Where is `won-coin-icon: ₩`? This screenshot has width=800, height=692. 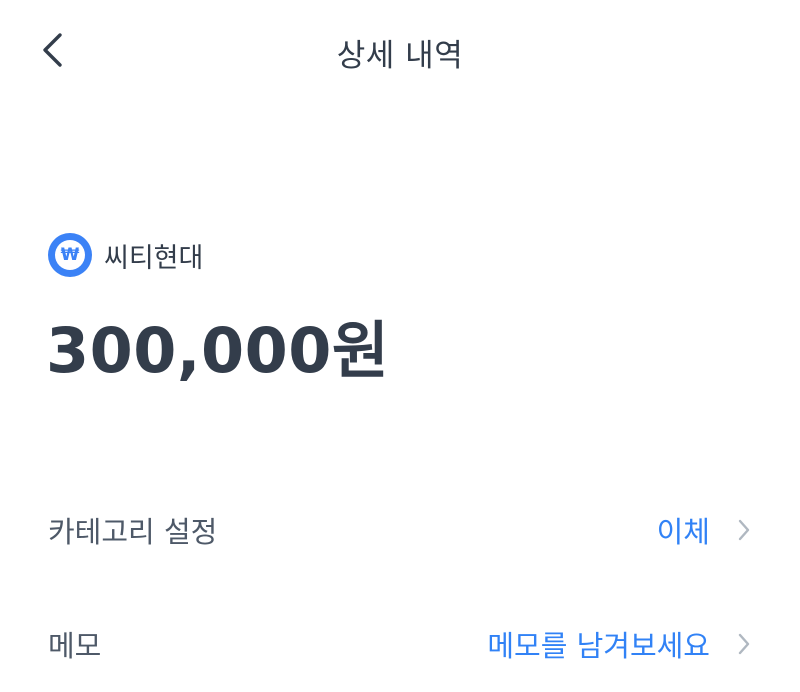
won-coin-icon: ₩ is located at coordinates (70, 255).